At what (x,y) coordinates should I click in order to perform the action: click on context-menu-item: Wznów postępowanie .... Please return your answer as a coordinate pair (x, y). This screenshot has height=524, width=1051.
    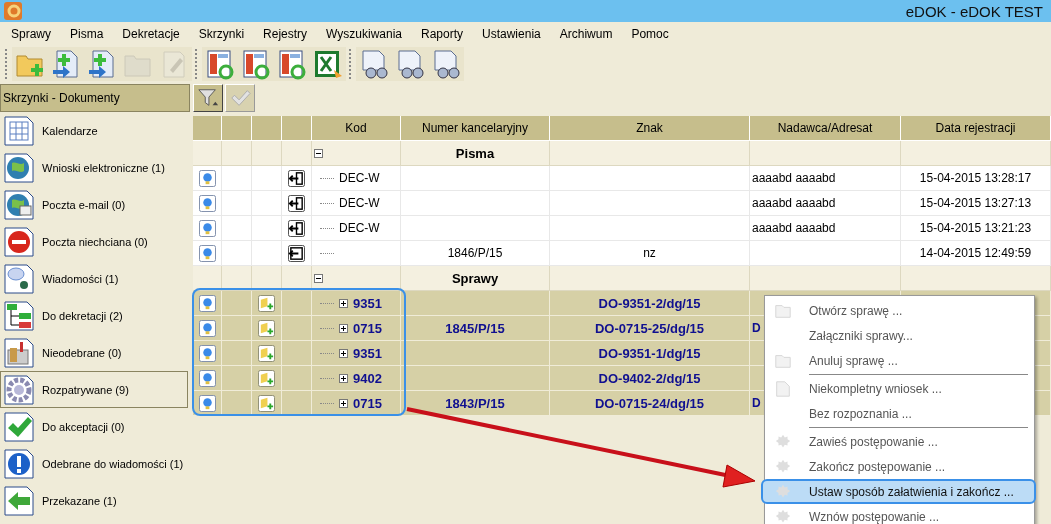
    Looking at the image, I should click on (899, 514).